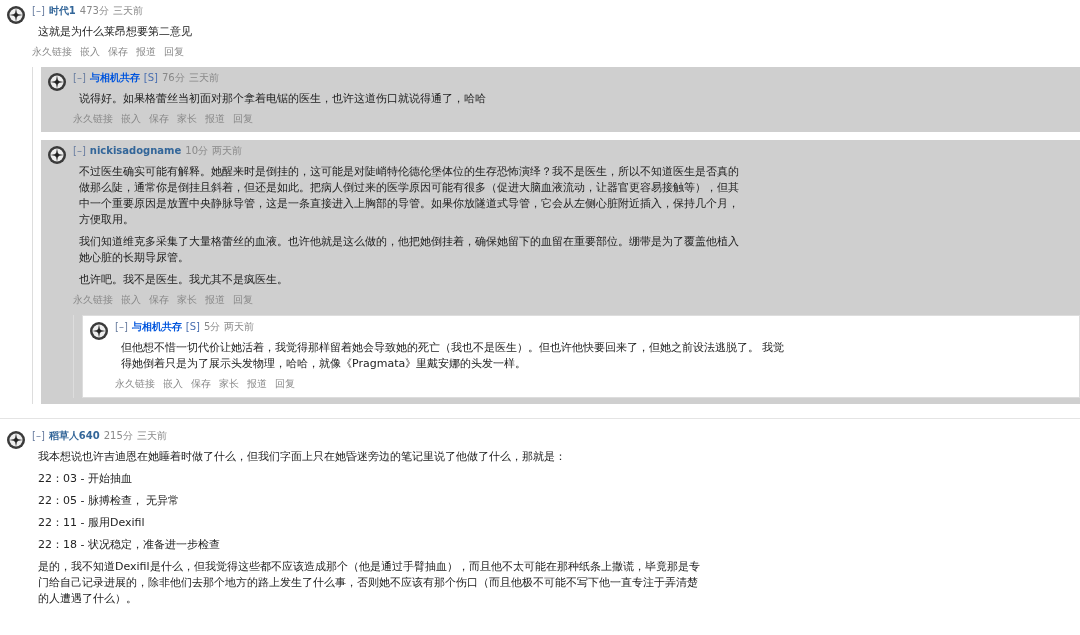  I want to click on comment-text: 22：11 - 服用Dexifil, so click(92, 523).